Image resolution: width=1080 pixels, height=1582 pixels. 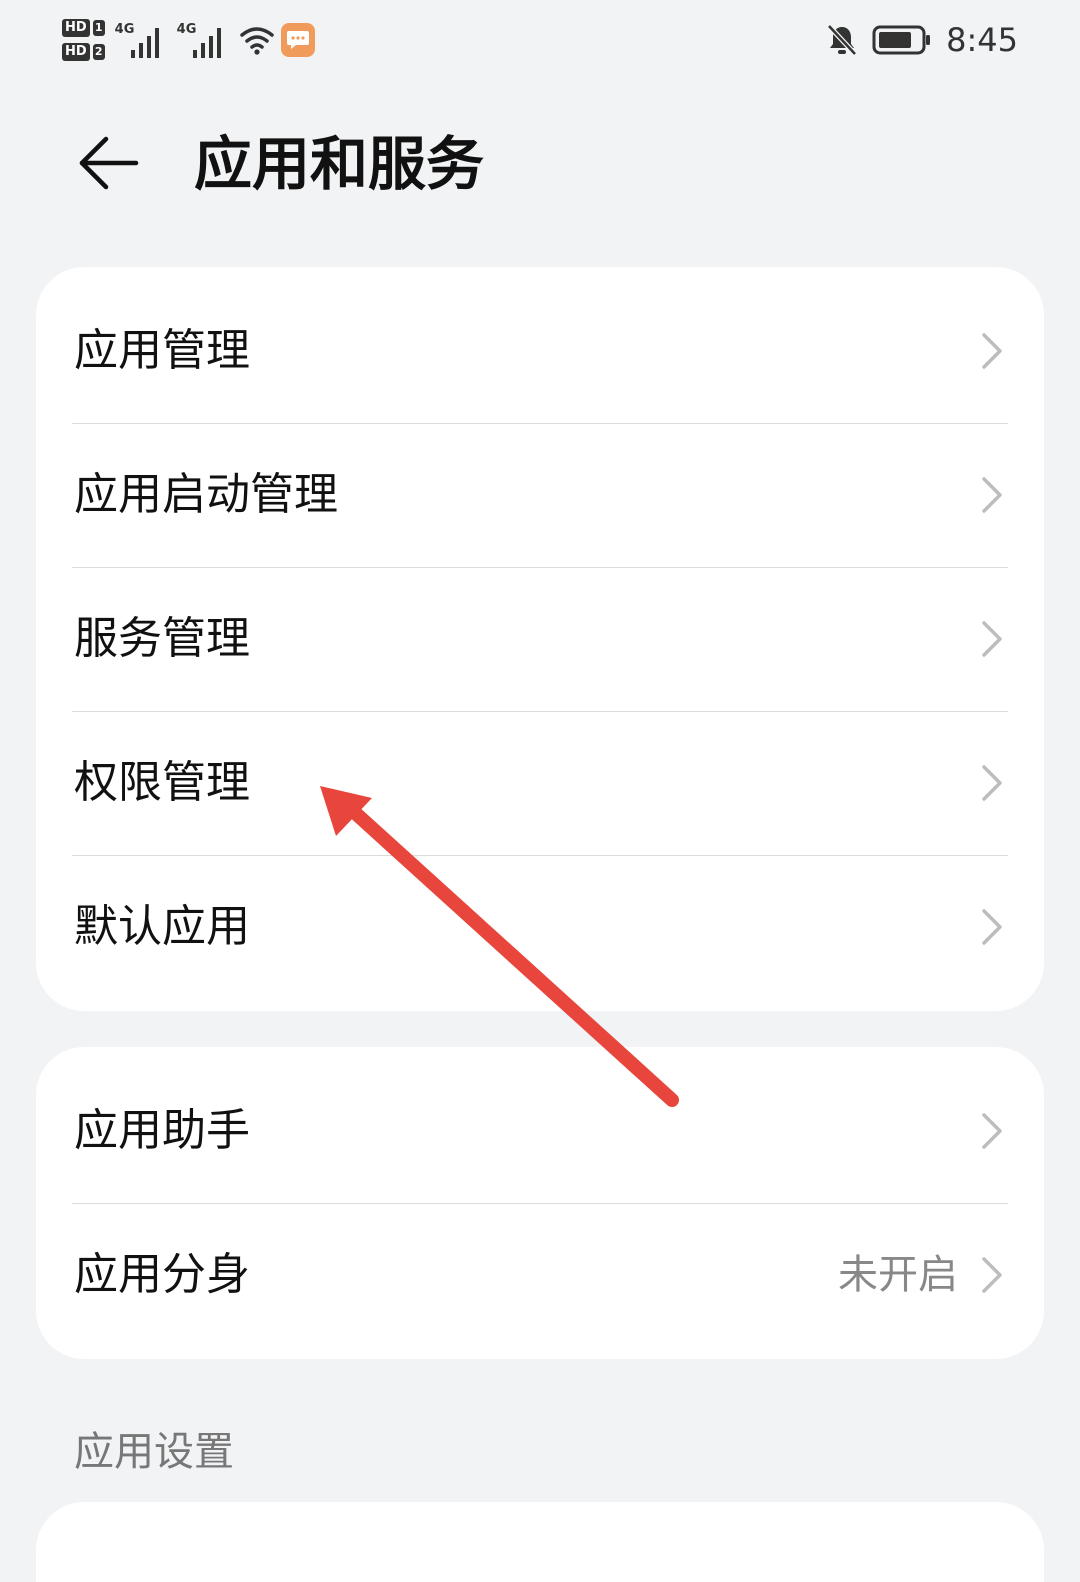 What do you see at coordinates (76, 28) in the screenshot?
I see `hd-badge-1: HD` at bounding box center [76, 28].